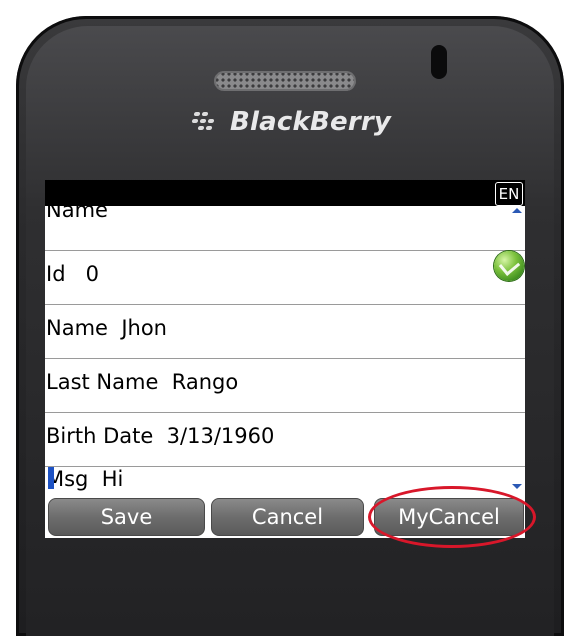  I want to click on field-birth-date-value: 3/13/1960, so click(220, 436).